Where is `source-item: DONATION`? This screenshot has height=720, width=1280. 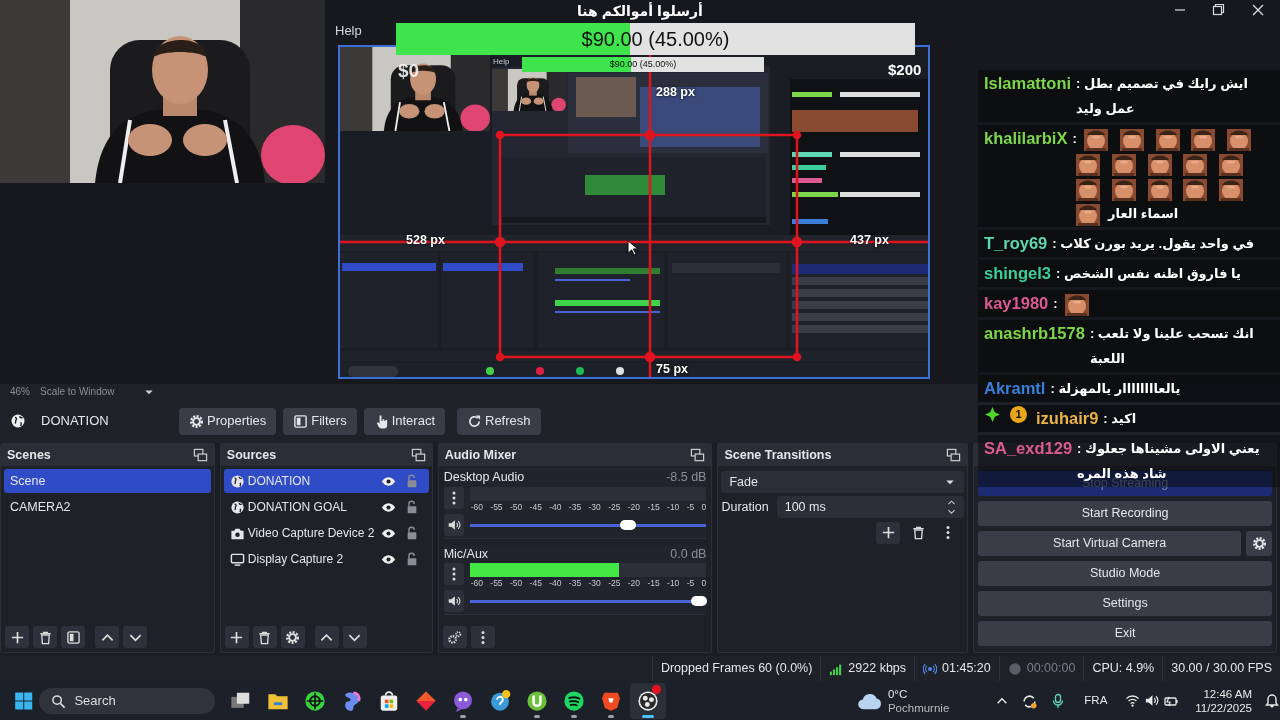
source-item: DONATION is located at coordinates (326, 481).